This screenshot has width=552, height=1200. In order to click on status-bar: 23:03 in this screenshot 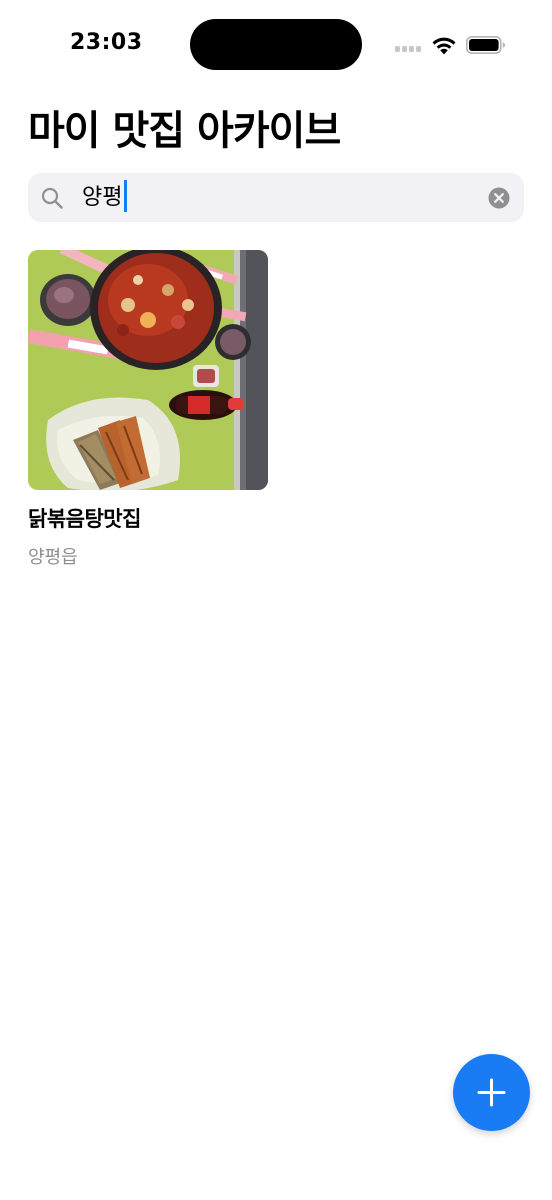, I will do `click(276, 45)`.